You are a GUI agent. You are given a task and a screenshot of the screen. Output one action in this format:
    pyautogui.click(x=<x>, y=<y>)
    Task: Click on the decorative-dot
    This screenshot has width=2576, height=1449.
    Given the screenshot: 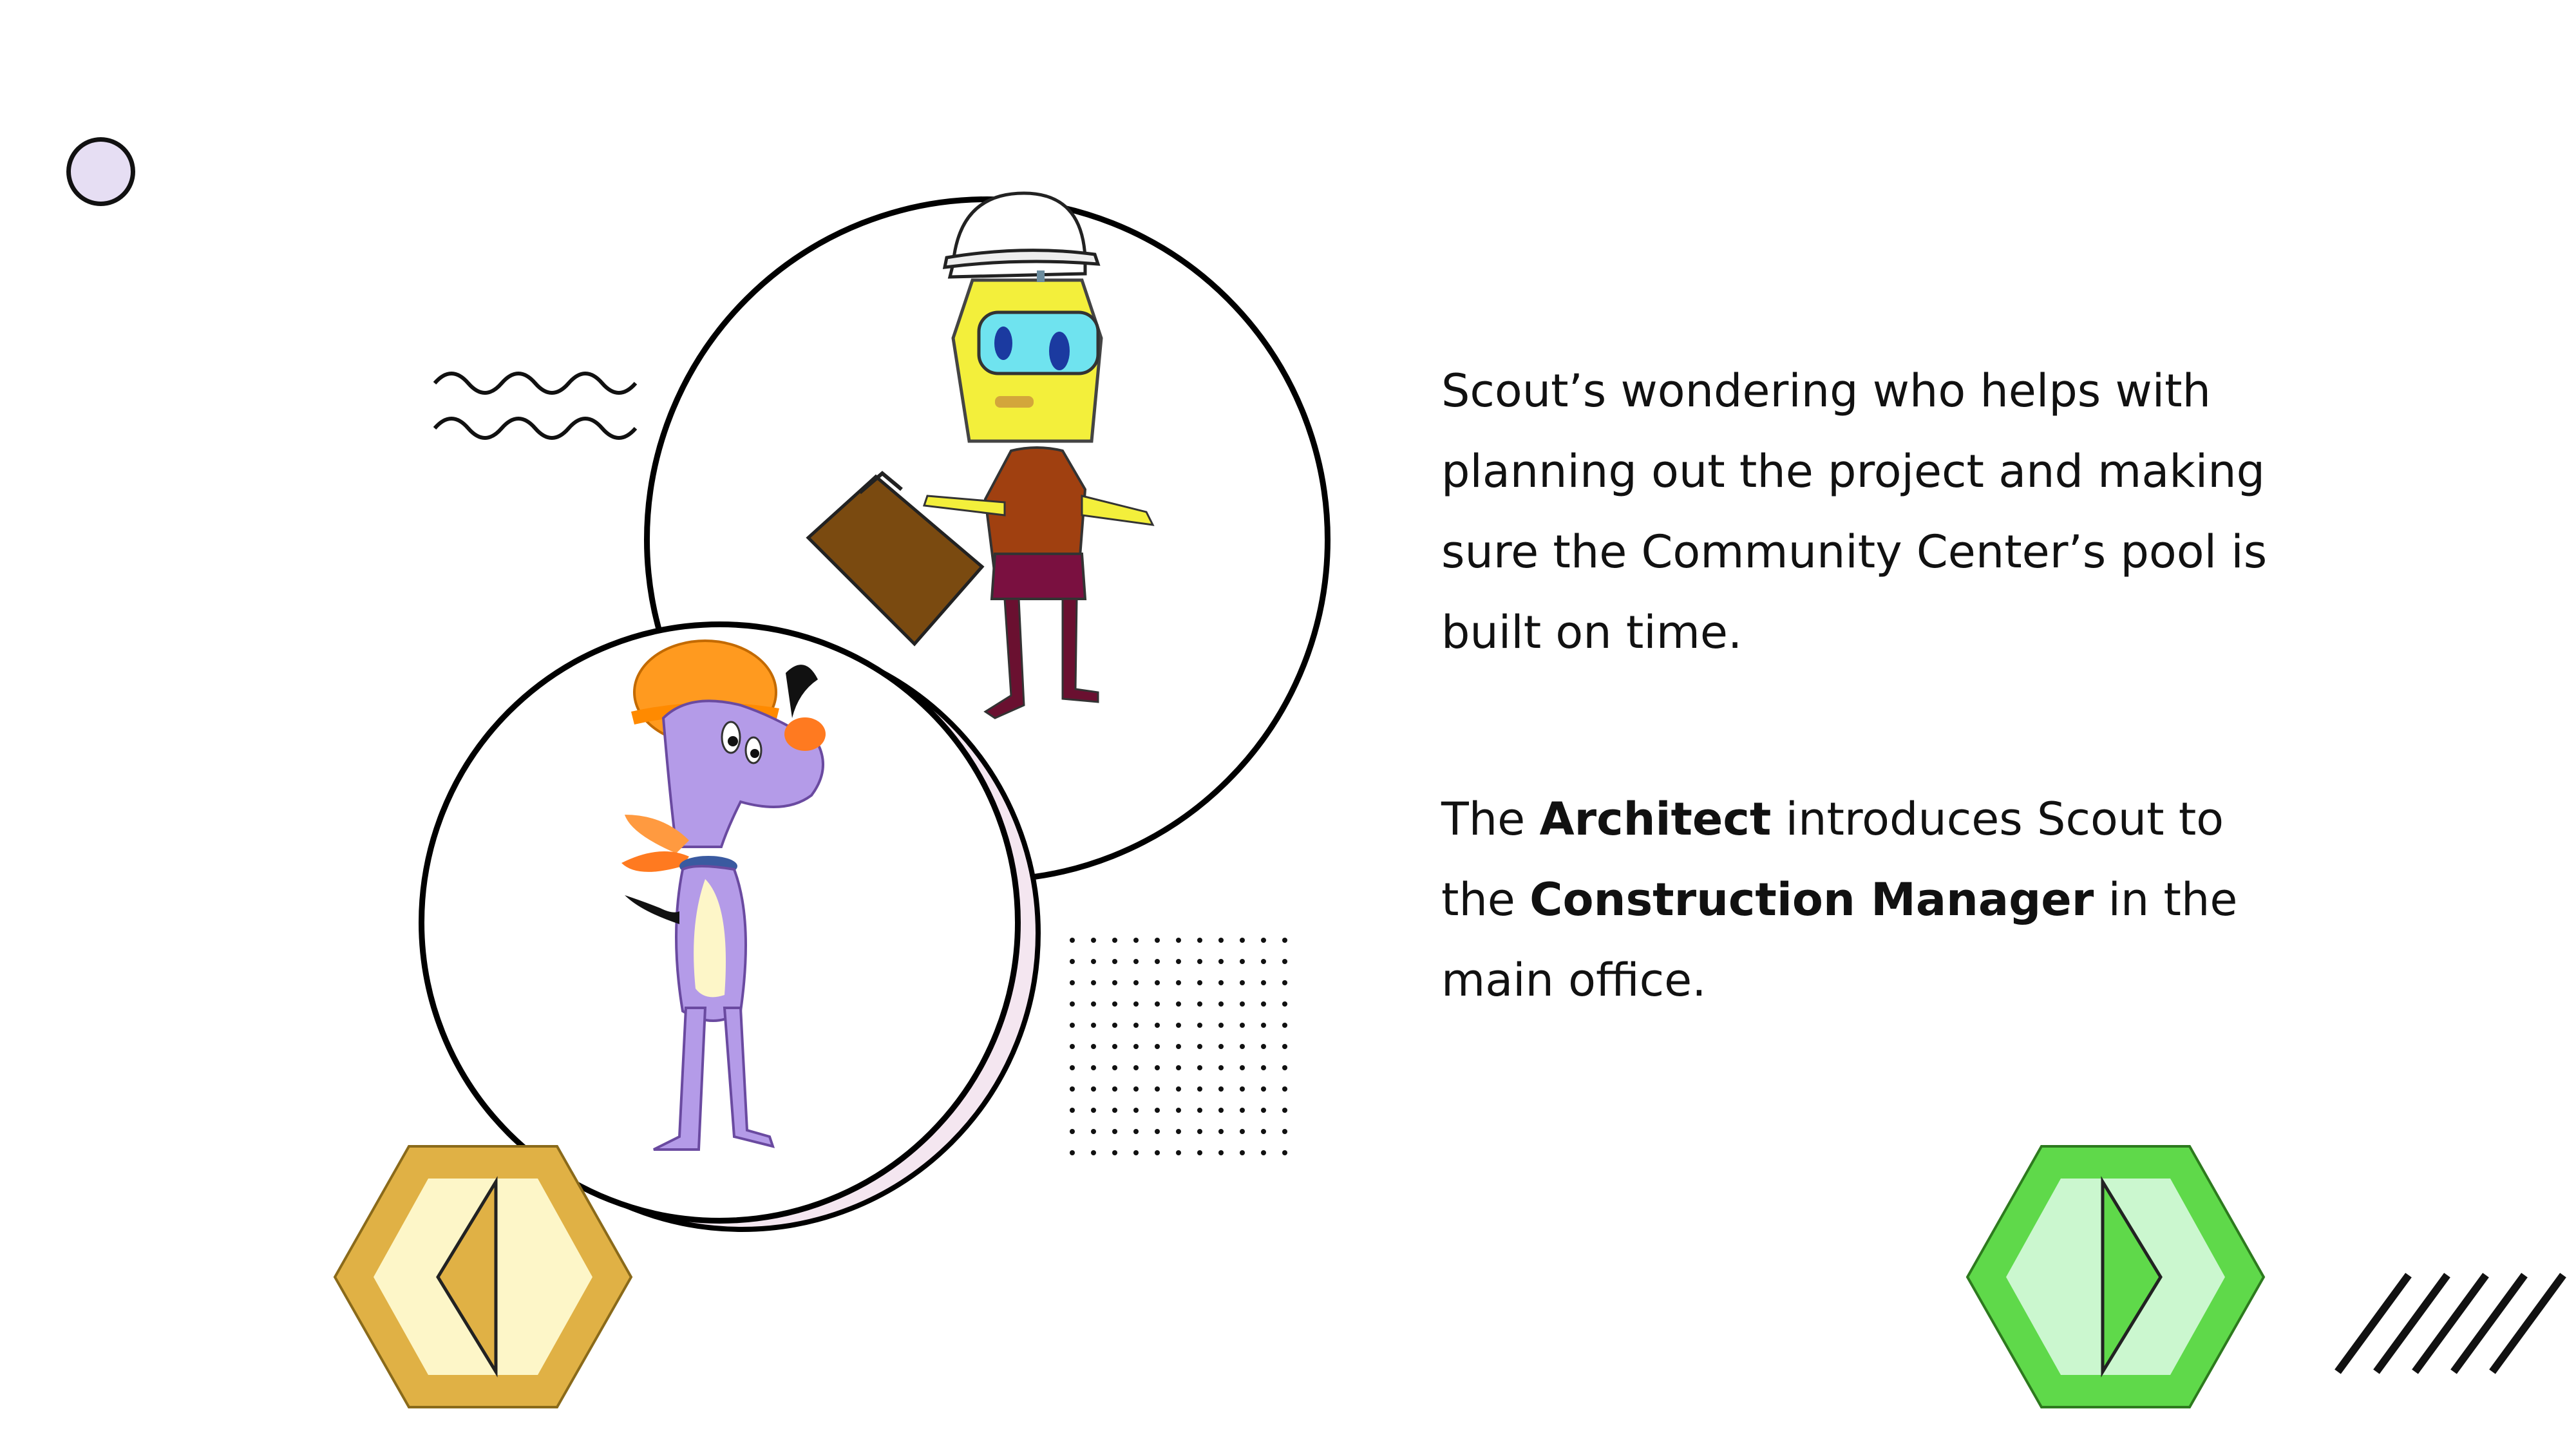 What is the action you would take?
    pyautogui.click(x=100, y=171)
    